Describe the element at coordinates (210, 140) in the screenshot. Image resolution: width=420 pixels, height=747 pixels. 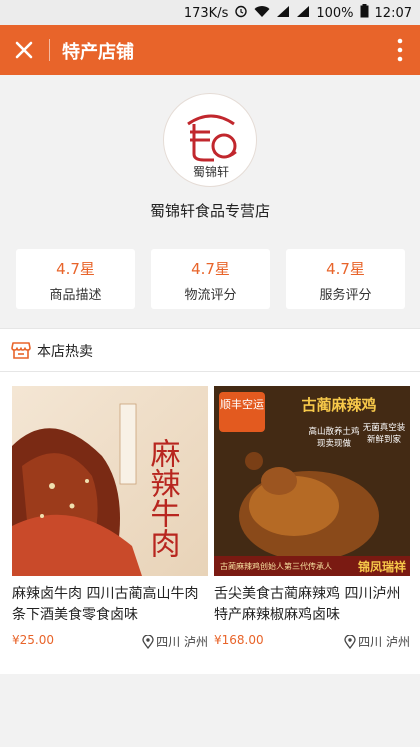
I see `shop-logo: 蜀锦轩` at that location.